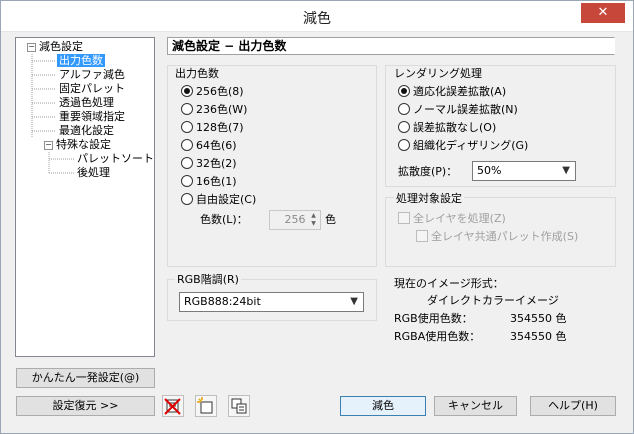 This screenshot has height=434, width=634. I want to click on output-colors-group-label: 出力色数, so click(197, 73).